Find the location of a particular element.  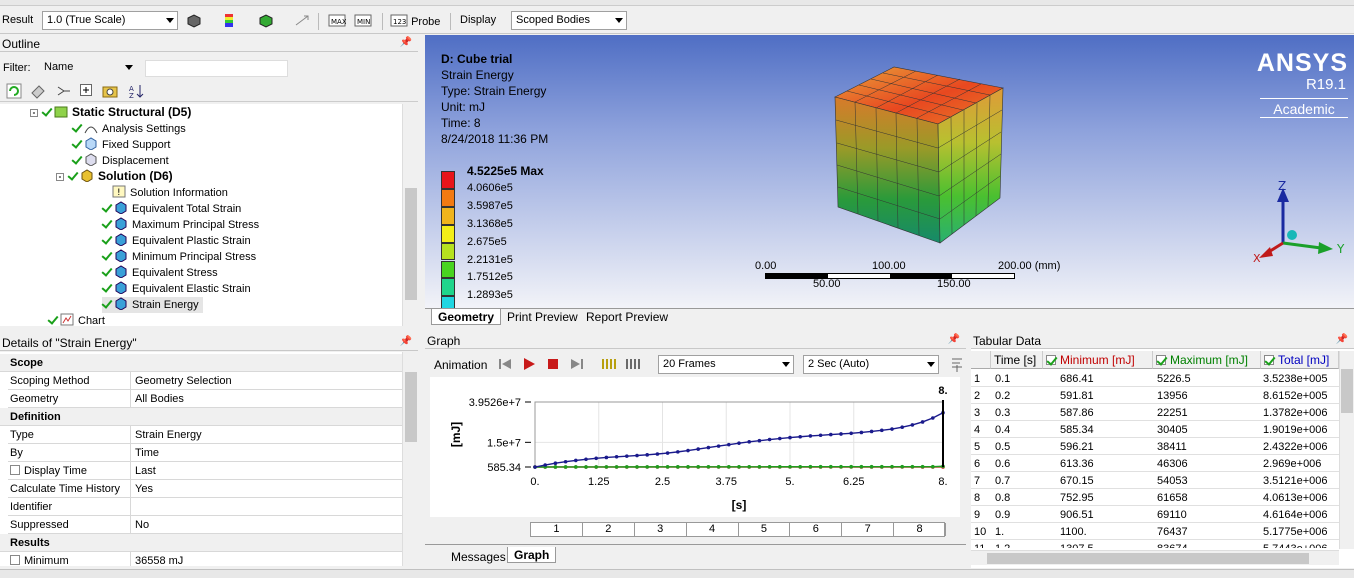

tree-filter-icon is located at coordinates (64, 91).